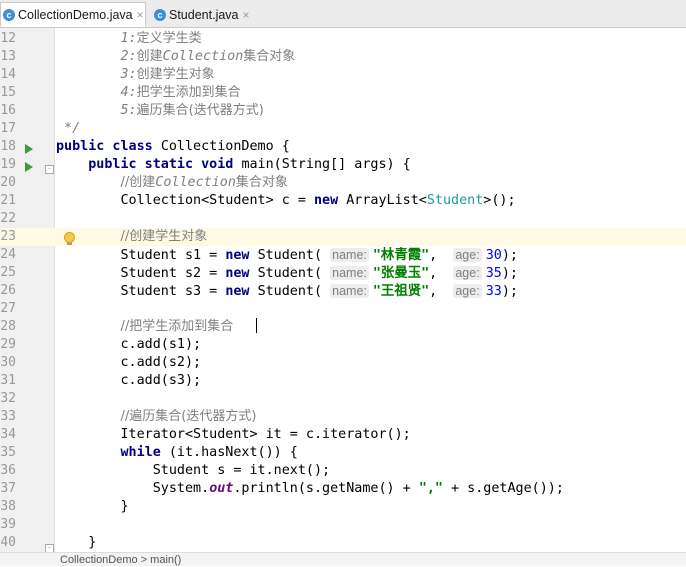 The height and width of the screenshot is (567, 686). Describe the element at coordinates (8, 398) in the screenshot. I see `line-number: 32` at that location.